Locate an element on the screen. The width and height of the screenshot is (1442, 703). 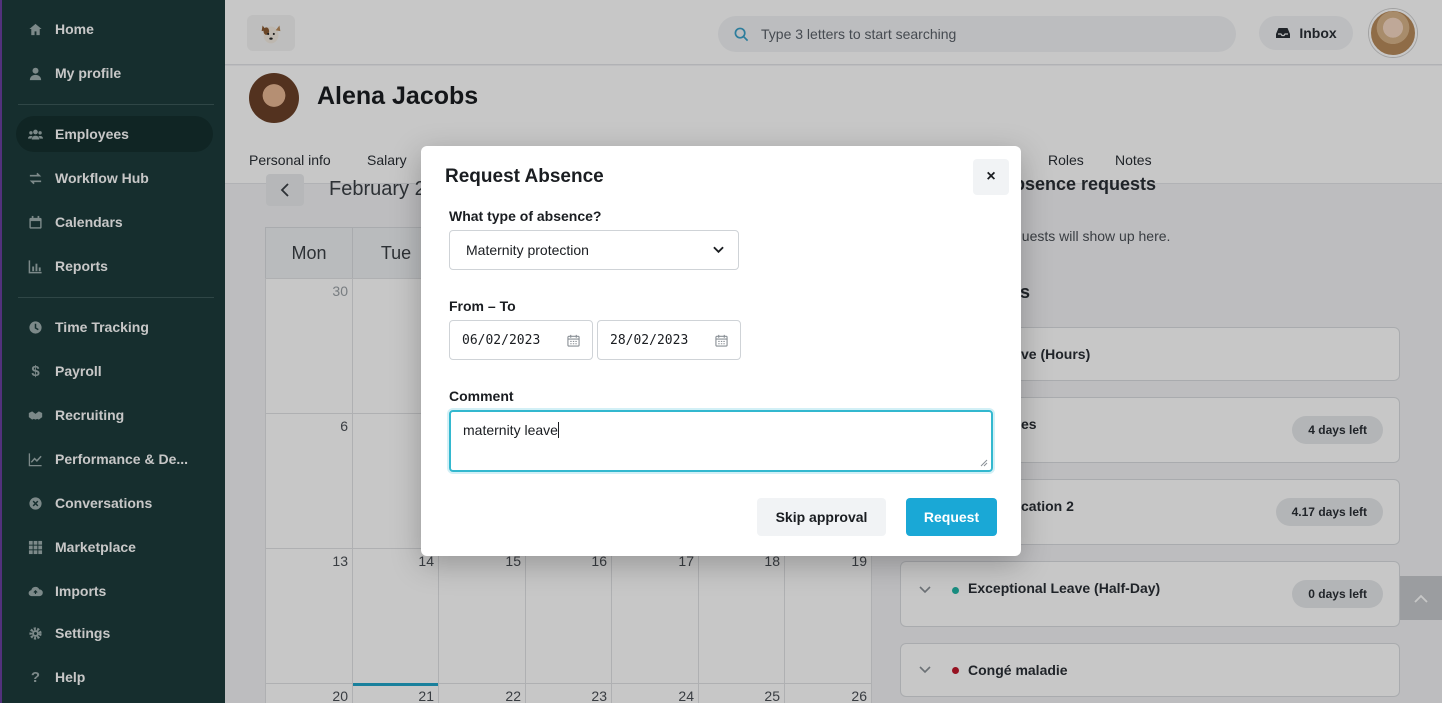
to-date-input: 28/02/2023 is located at coordinates (669, 340).